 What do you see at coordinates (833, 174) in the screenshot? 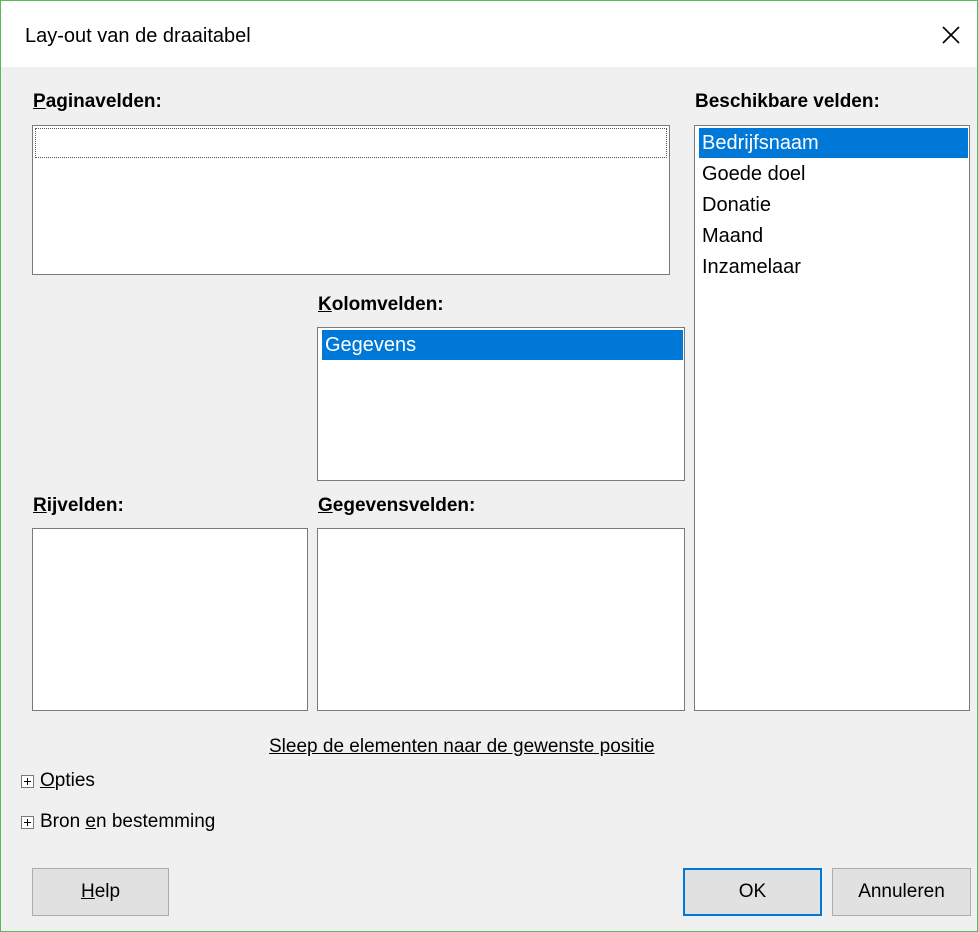
I see `list-item: Goede doel` at bounding box center [833, 174].